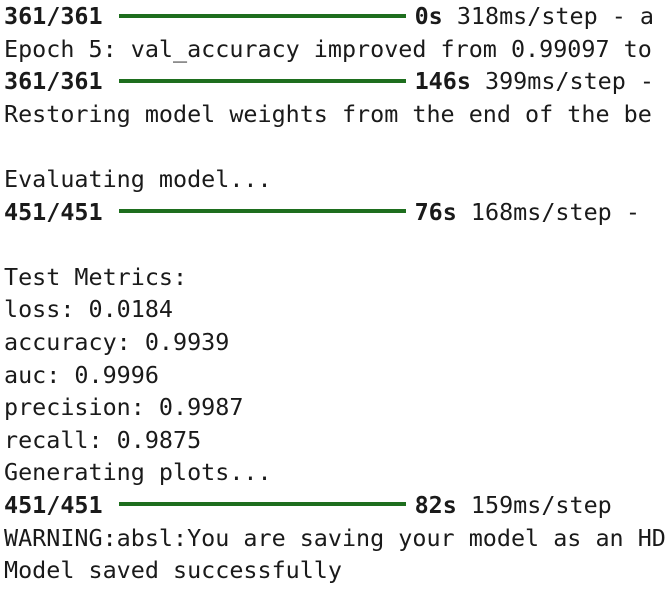 This screenshot has width=670, height=592. Describe the element at coordinates (562, 81) in the screenshot. I see `step-rate: 399ms/step -` at that location.